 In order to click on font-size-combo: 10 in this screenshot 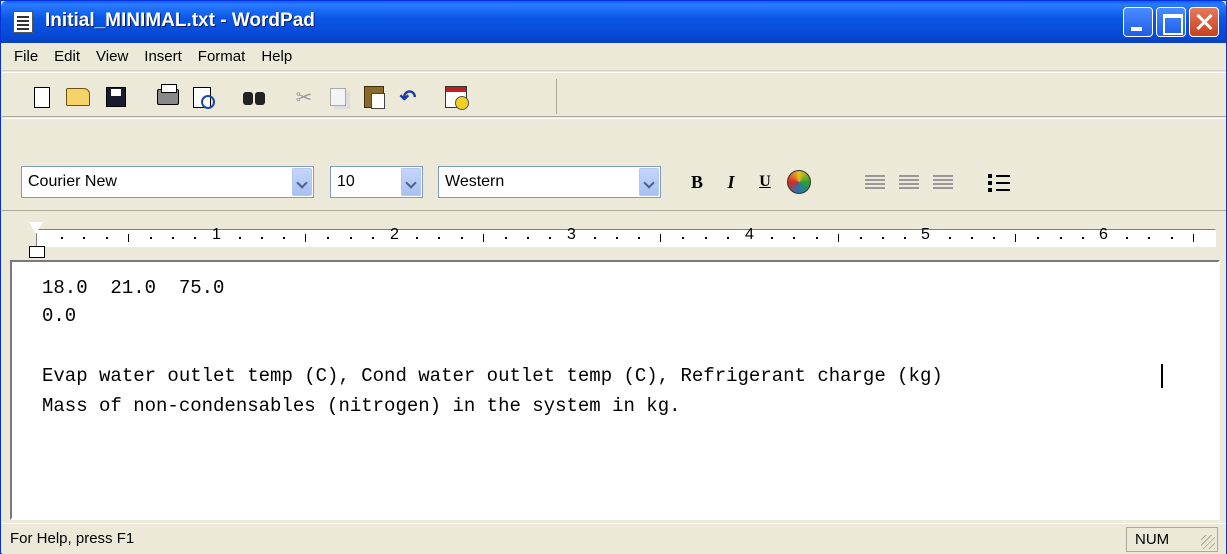, I will do `click(376, 182)`.